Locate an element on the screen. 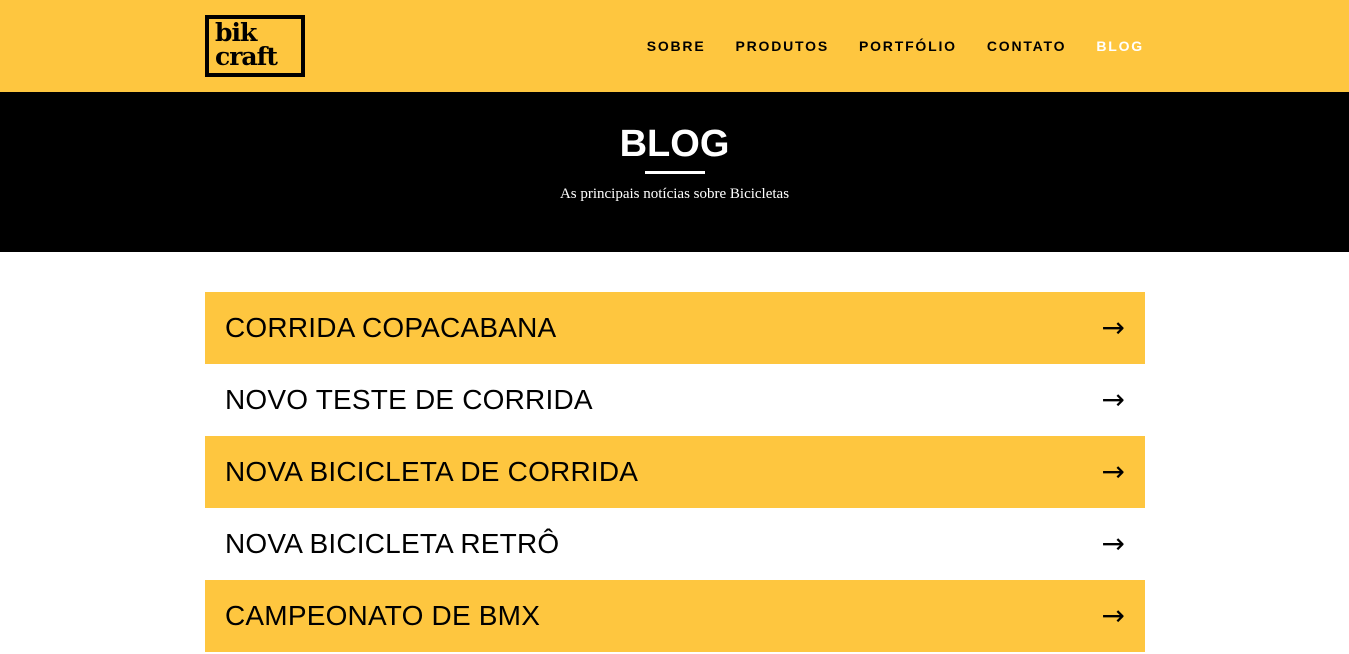 This screenshot has width=1349, height=654. nav-link-sobre: SOBRE is located at coordinates (676, 46).